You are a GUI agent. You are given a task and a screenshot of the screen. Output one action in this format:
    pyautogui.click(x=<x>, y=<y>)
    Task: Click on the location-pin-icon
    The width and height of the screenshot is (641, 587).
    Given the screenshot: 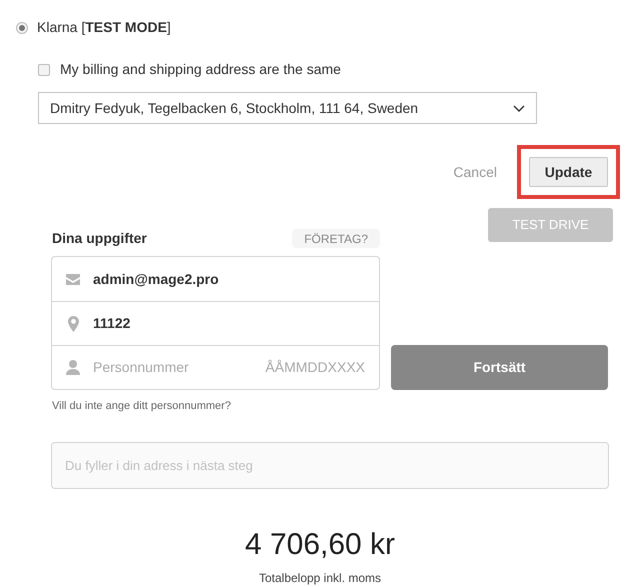 What is the action you would take?
    pyautogui.click(x=73, y=324)
    